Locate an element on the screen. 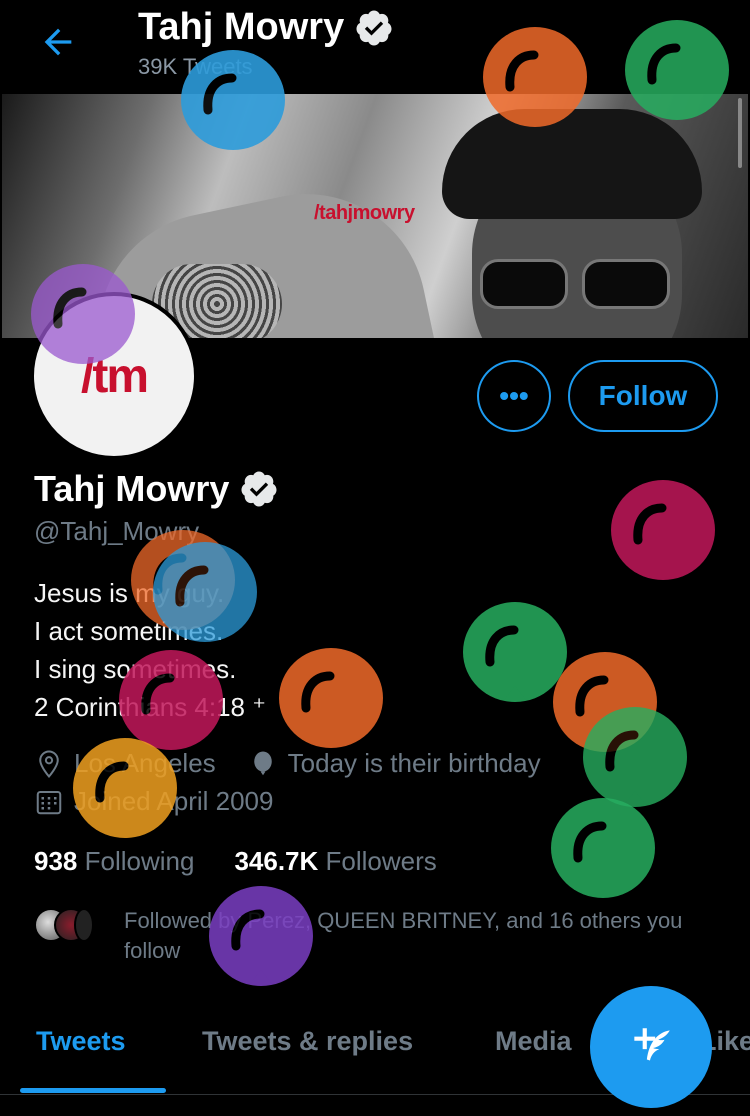 This screenshot has width=750, height=1116. birthday-text: Today is their birthday is located at coordinates (414, 763).